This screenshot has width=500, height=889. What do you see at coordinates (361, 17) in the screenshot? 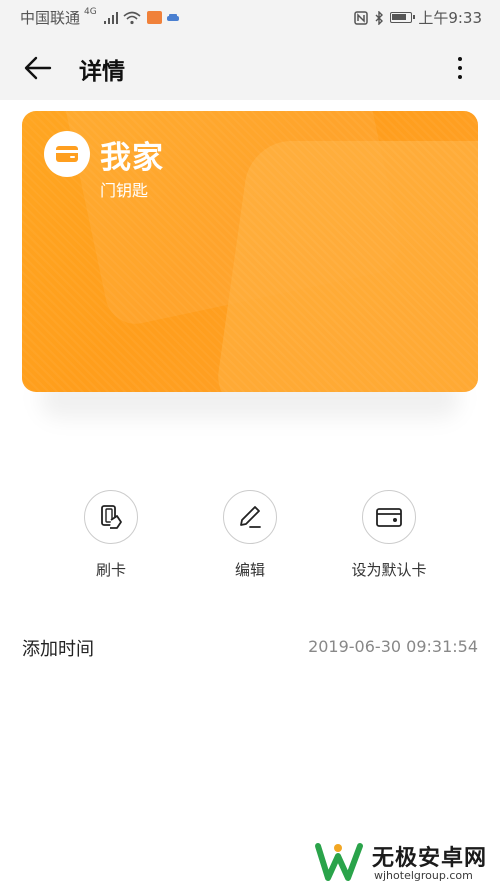
I see `nfc-icon` at bounding box center [361, 17].